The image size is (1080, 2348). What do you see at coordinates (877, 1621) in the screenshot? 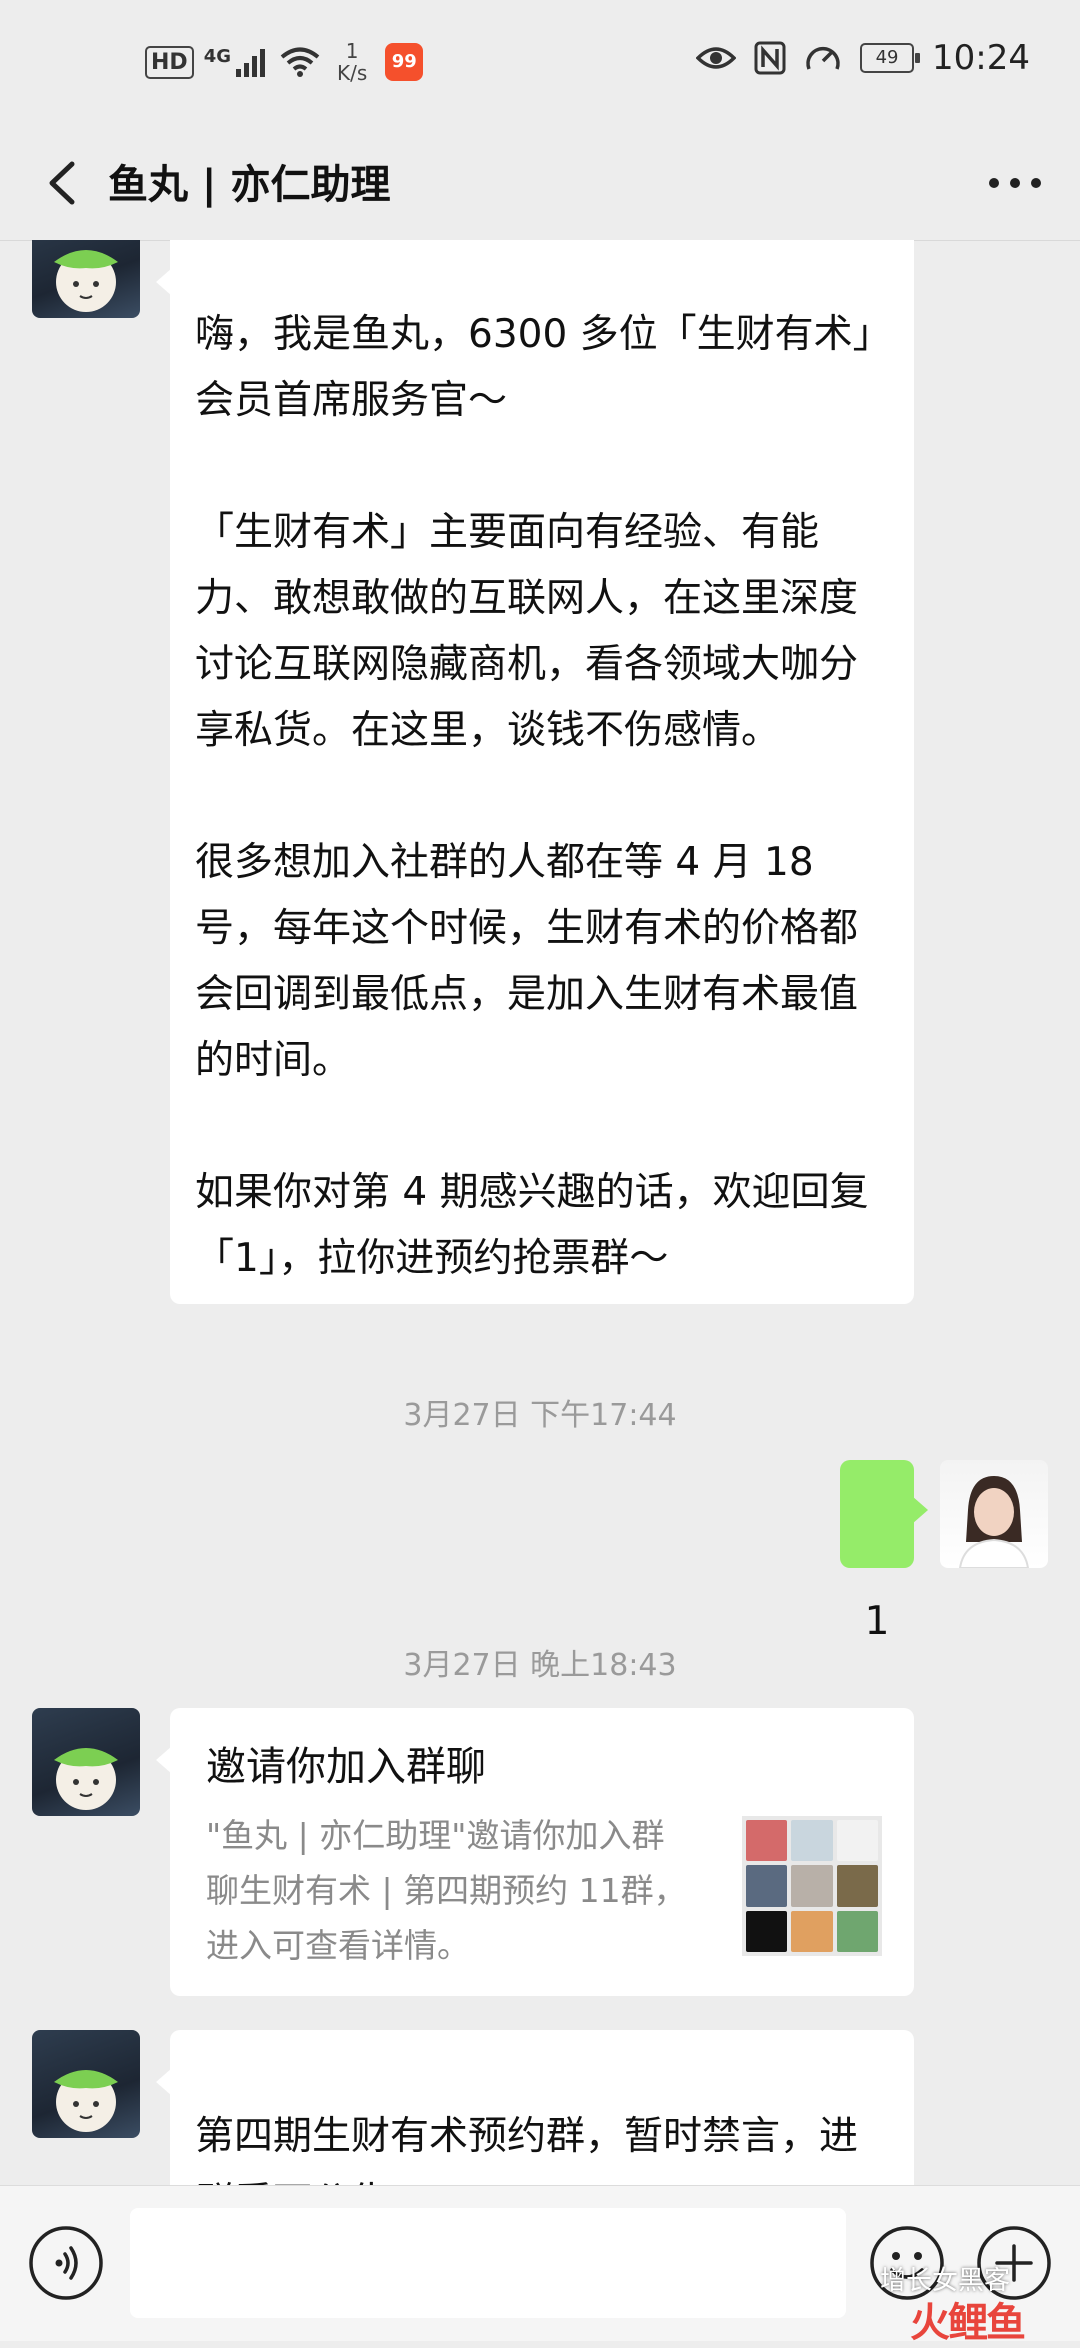
I see `message-text: 1` at bounding box center [877, 1621].